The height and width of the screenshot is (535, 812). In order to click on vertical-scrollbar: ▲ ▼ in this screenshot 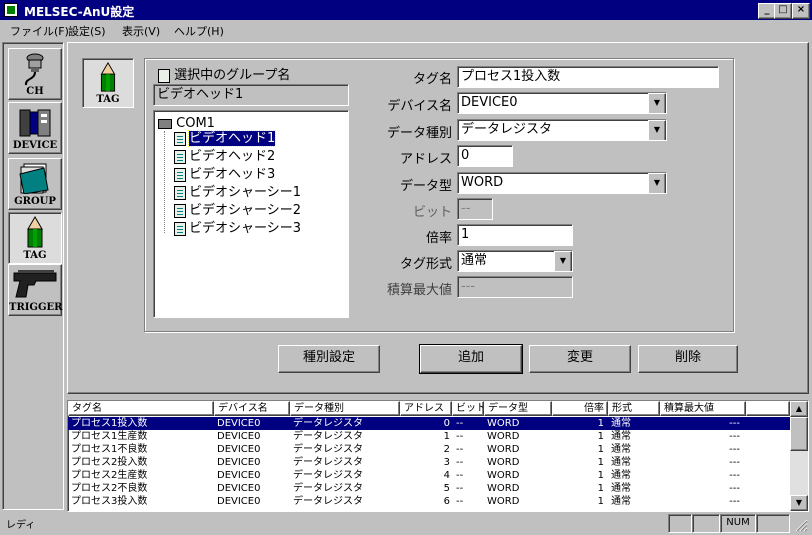, I will do `click(799, 456)`.